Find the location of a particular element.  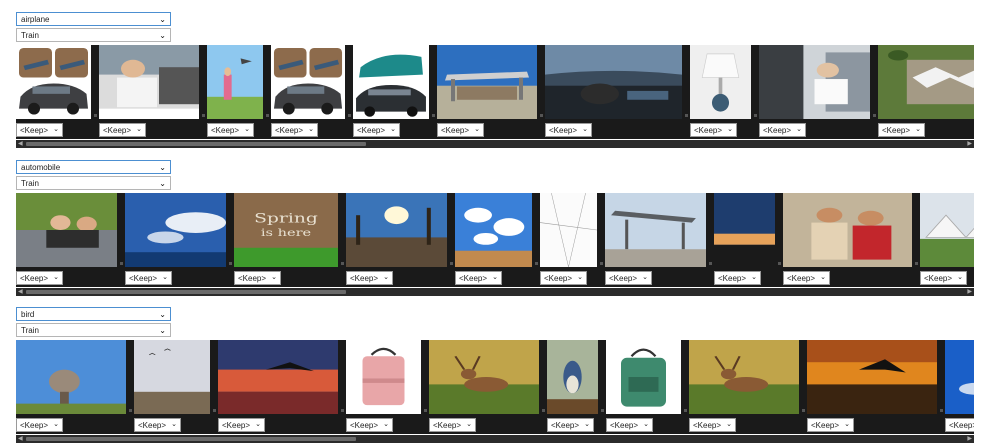

thumbnail-image: Spring is here is located at coordinates (286, 230).